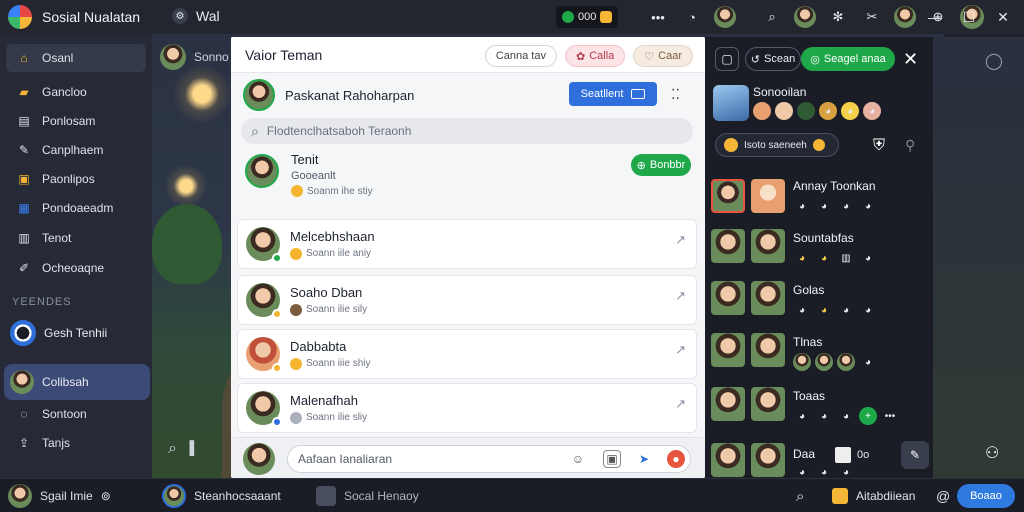 Image resolution: width=1024 pixels, height=512 pixels. Describe the element at coordinates (189, 449) in the screenshot. I see `bar-icon: ▐` at that location.